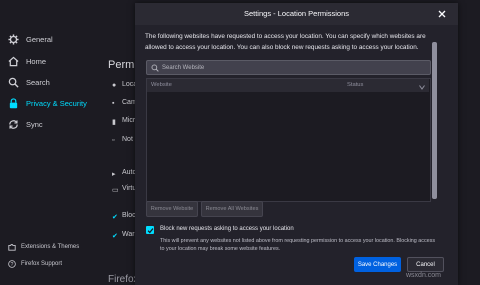 Image resolution: width=480 pixels, height=285 pixels. I want to click on sidebar-item-sync: Sync, so click(25, 124).